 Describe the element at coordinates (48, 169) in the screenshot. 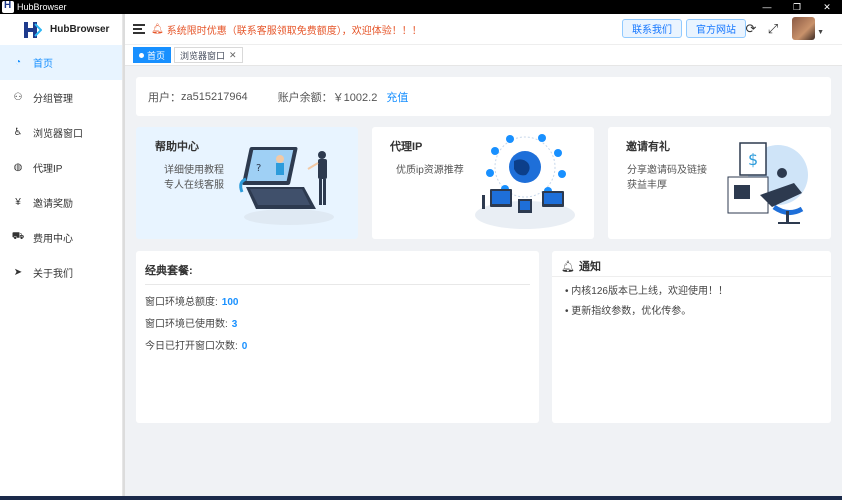

I see `sidebar-item-label: 代理IP` at that location.